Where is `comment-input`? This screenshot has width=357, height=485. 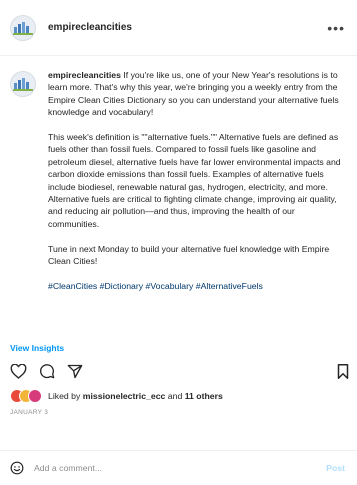 comment-input is located at coordinates (180, 468).